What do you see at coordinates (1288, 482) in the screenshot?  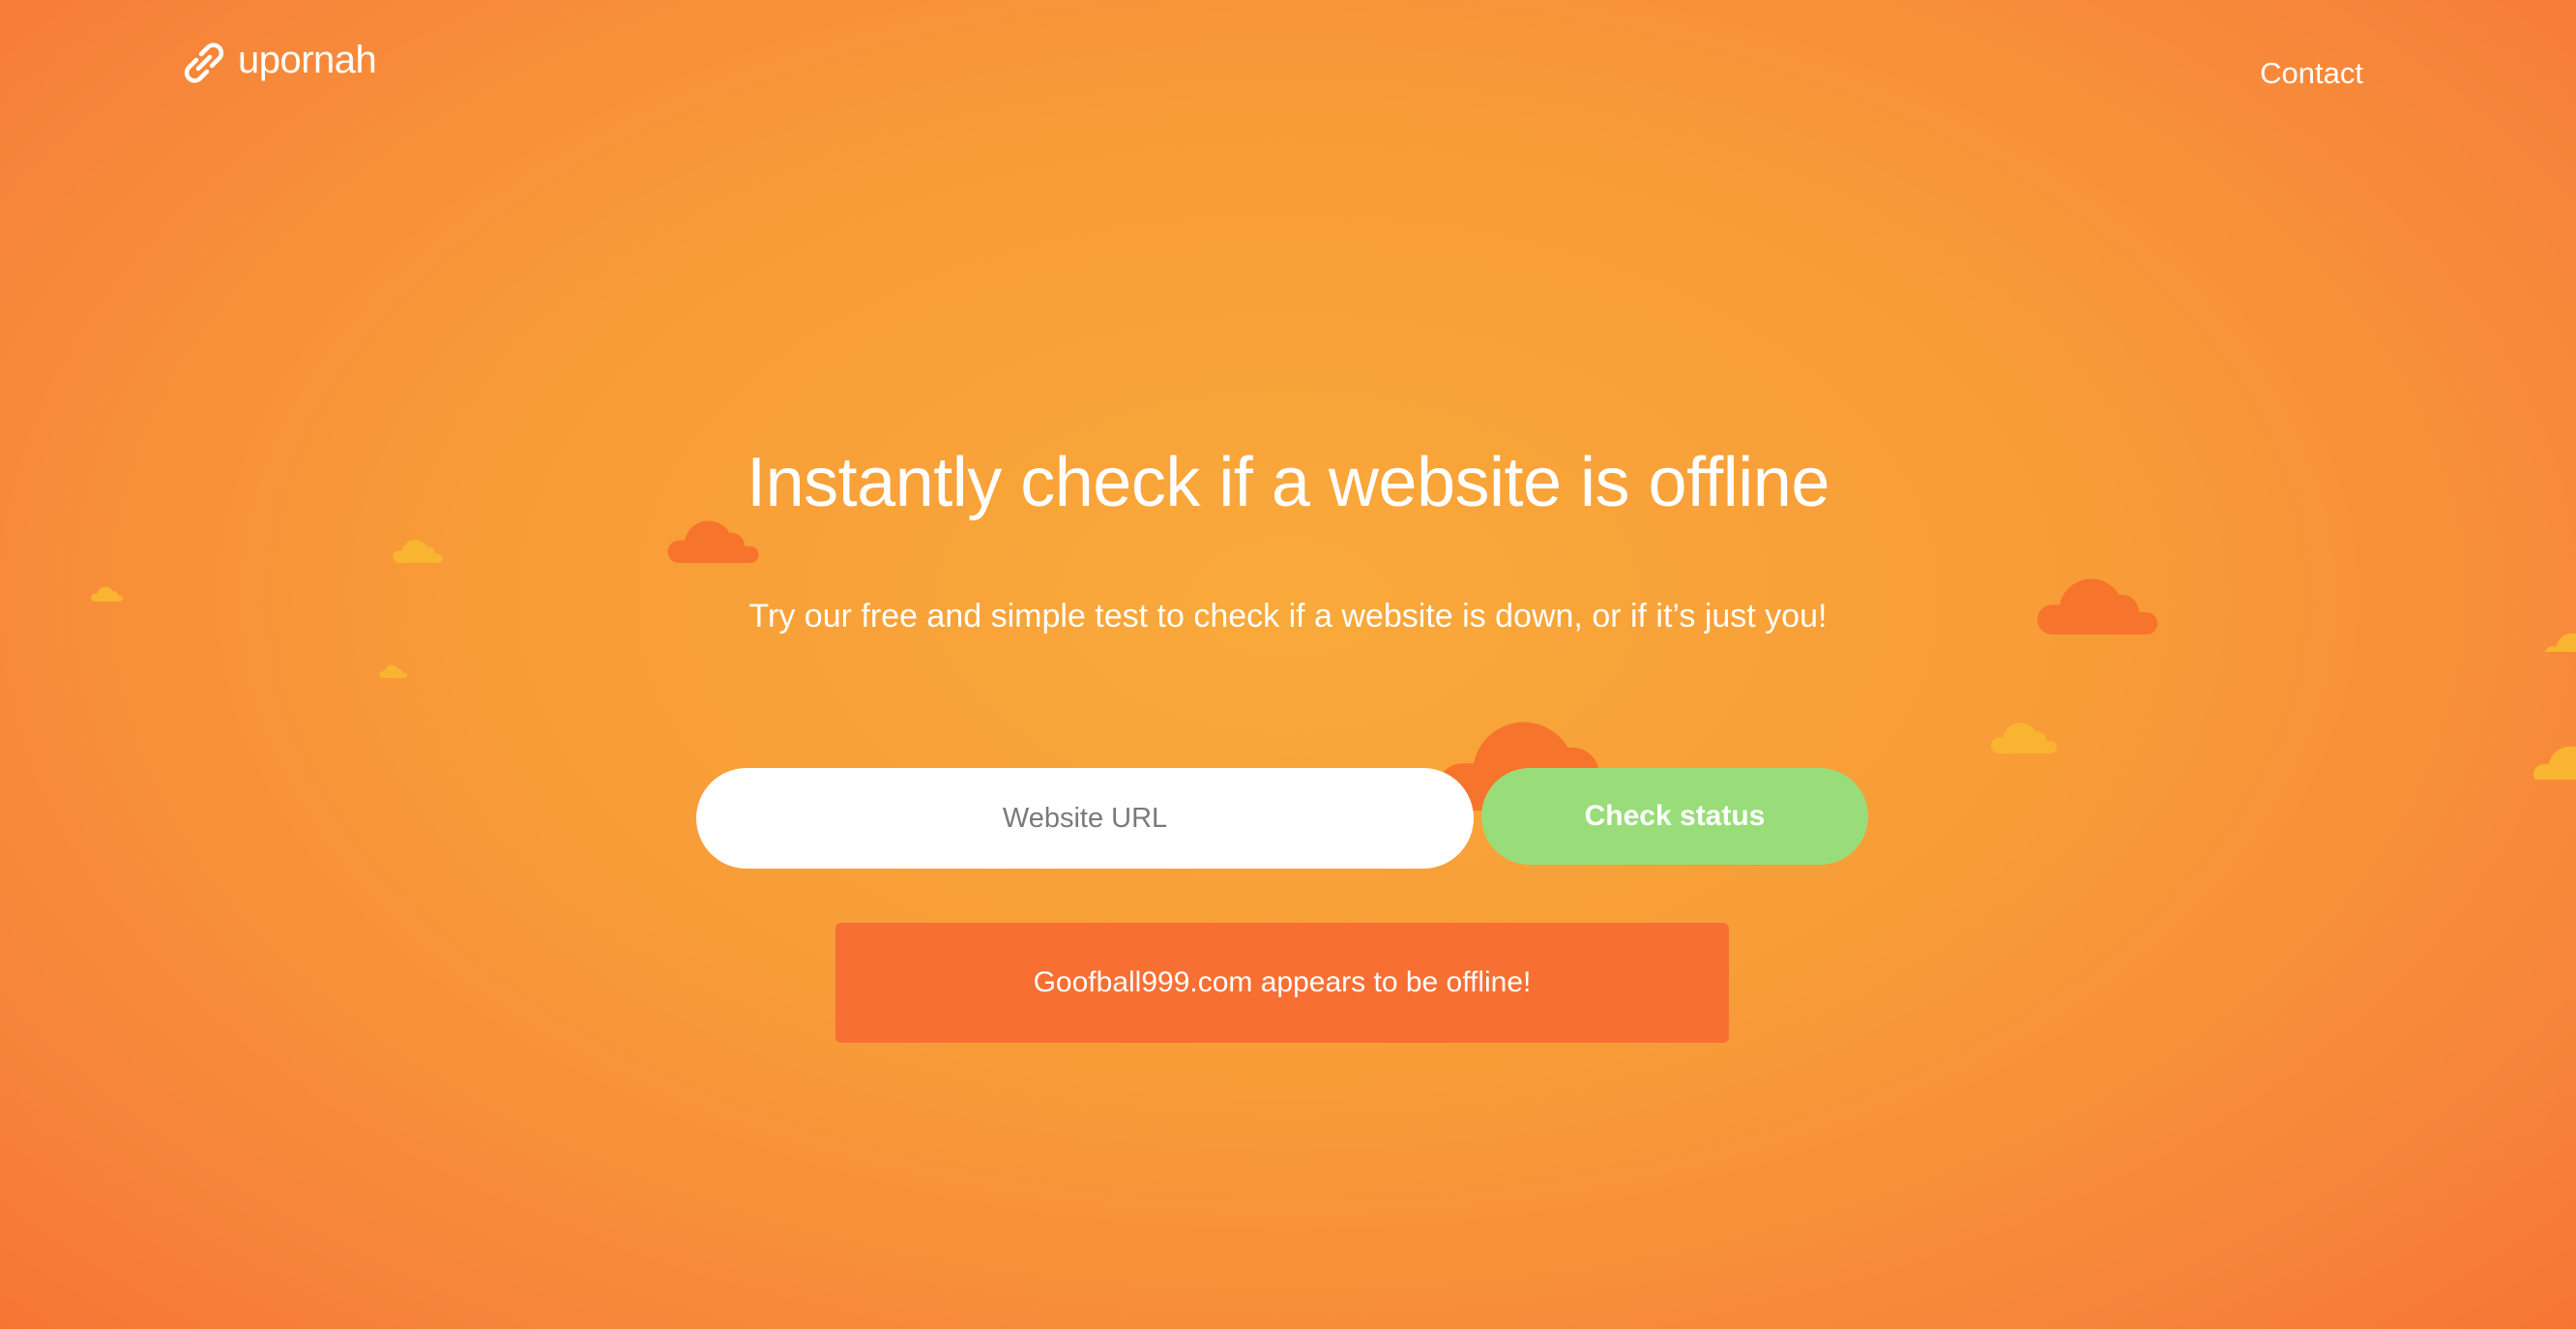 I see `page-title: Instantly check if a website is offline` at bounding box center [1288, 482].